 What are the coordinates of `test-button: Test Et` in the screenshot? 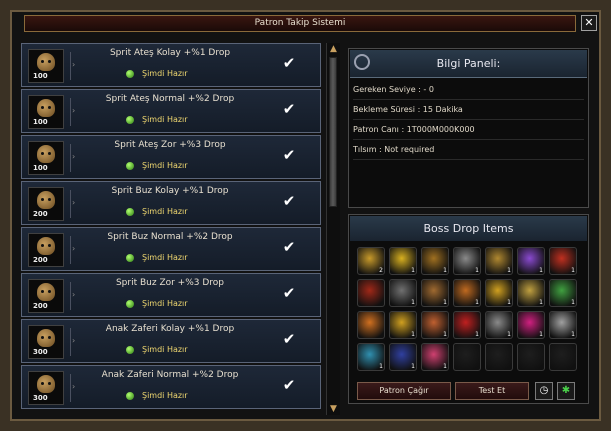 It's located at (492, 391).